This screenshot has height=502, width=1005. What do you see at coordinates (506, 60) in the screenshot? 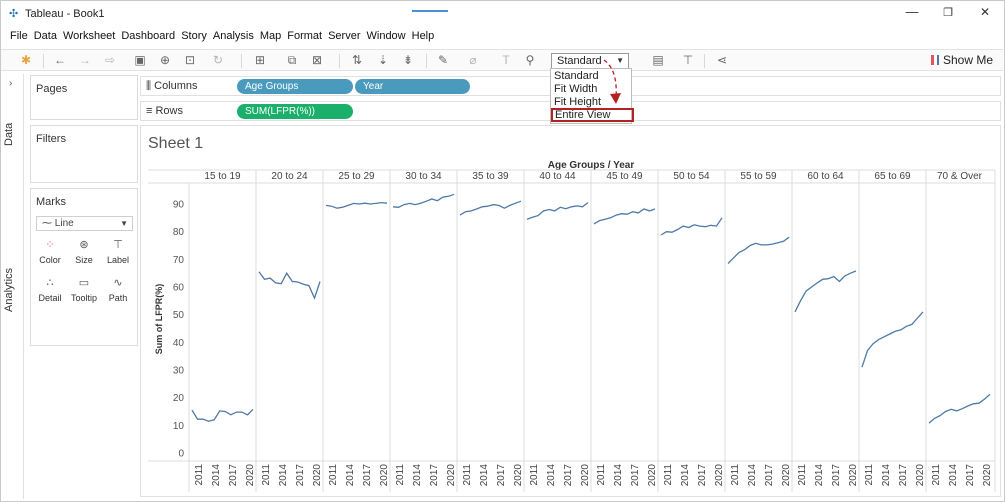
I see `show-mark-labels-icon: T` at bounding box center [506, 60].